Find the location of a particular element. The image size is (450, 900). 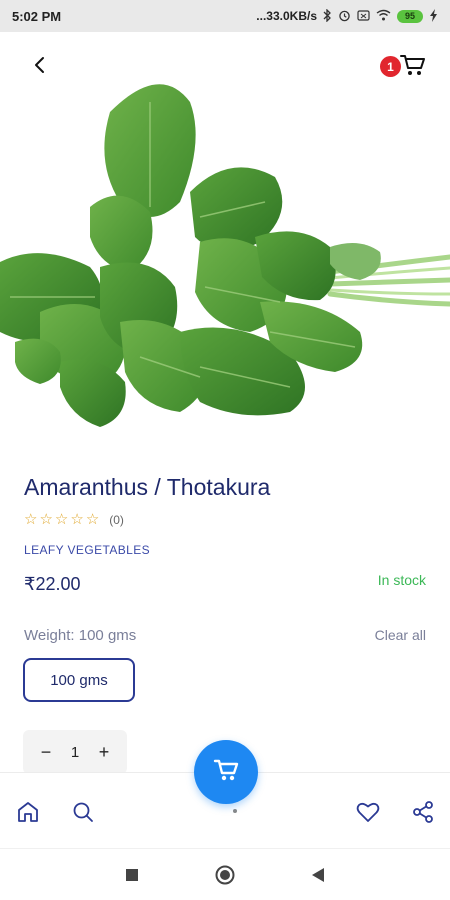

wifi-icon is located at coordinates (383, 16).